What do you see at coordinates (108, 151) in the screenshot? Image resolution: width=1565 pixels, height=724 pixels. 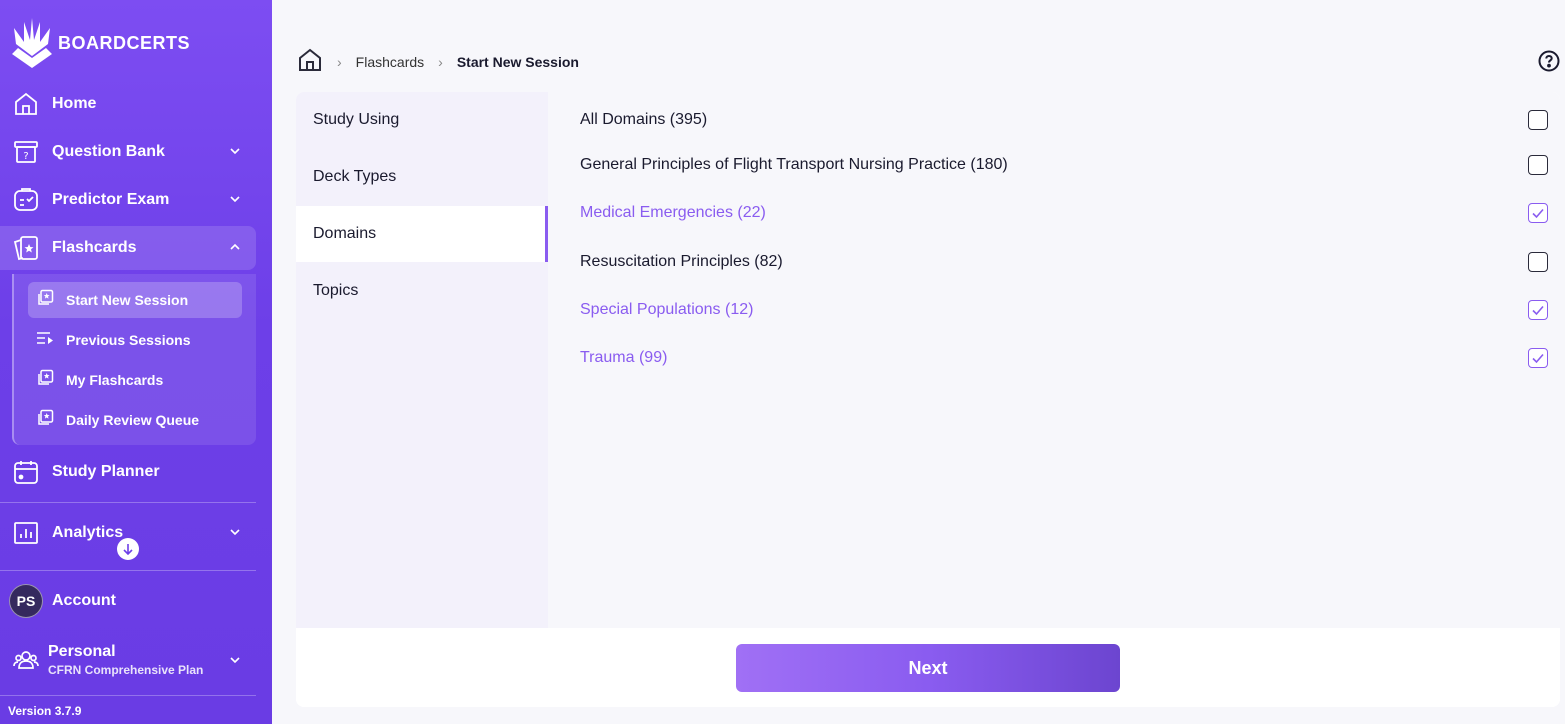 I see `sidebar-item-label: Question Bank` at bounding box center [108, 151].